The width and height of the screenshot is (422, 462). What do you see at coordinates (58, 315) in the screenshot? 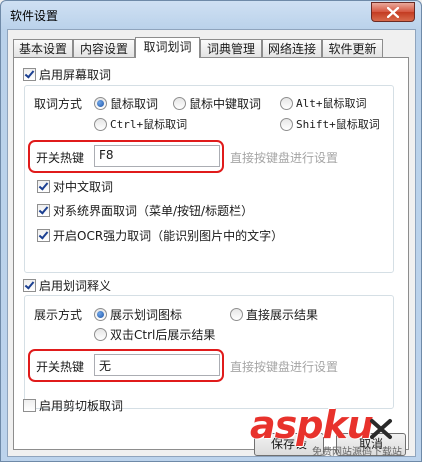
I see `display-mode-label: 展示方式` at bounding box center [58, 315].